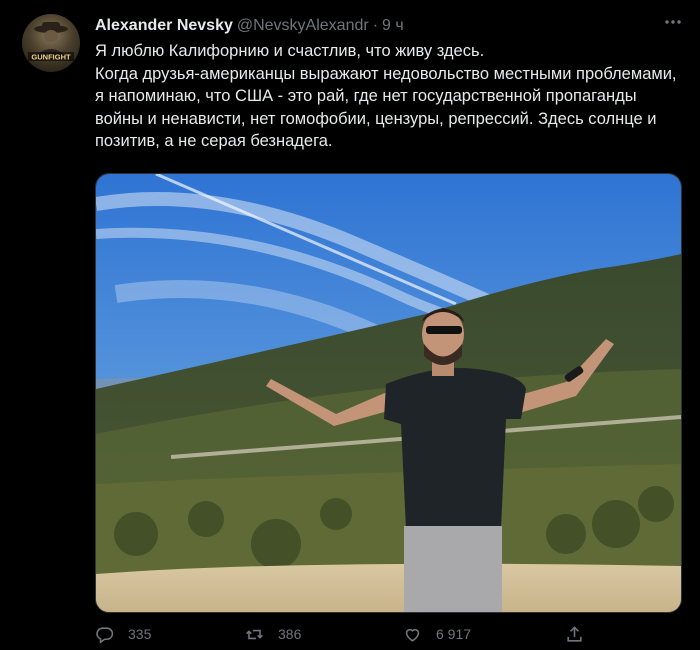  Describe the element at coordinates (51, 57) in the screenshot. I see `avatar-logo-text: GUNFIGHT` at that location.